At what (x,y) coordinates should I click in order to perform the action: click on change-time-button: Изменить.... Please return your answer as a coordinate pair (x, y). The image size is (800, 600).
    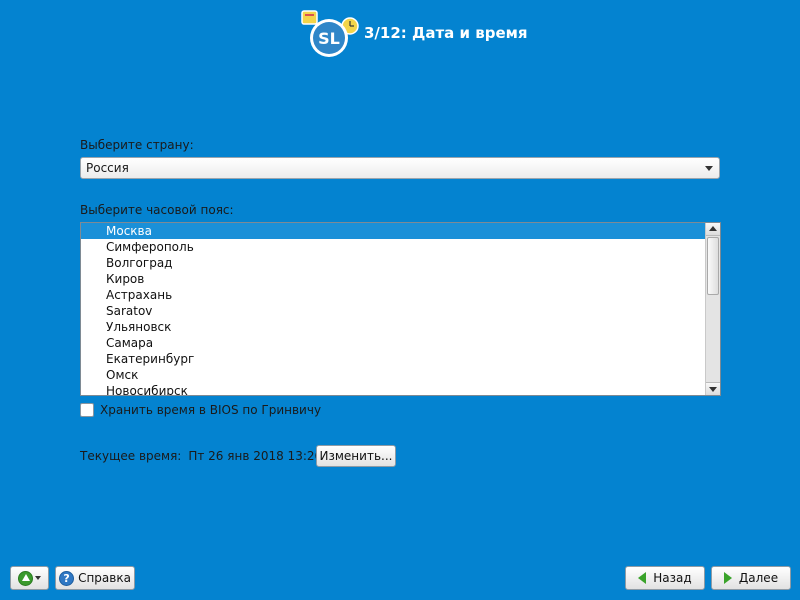
    Looking at the image, I should click on (356, 456).